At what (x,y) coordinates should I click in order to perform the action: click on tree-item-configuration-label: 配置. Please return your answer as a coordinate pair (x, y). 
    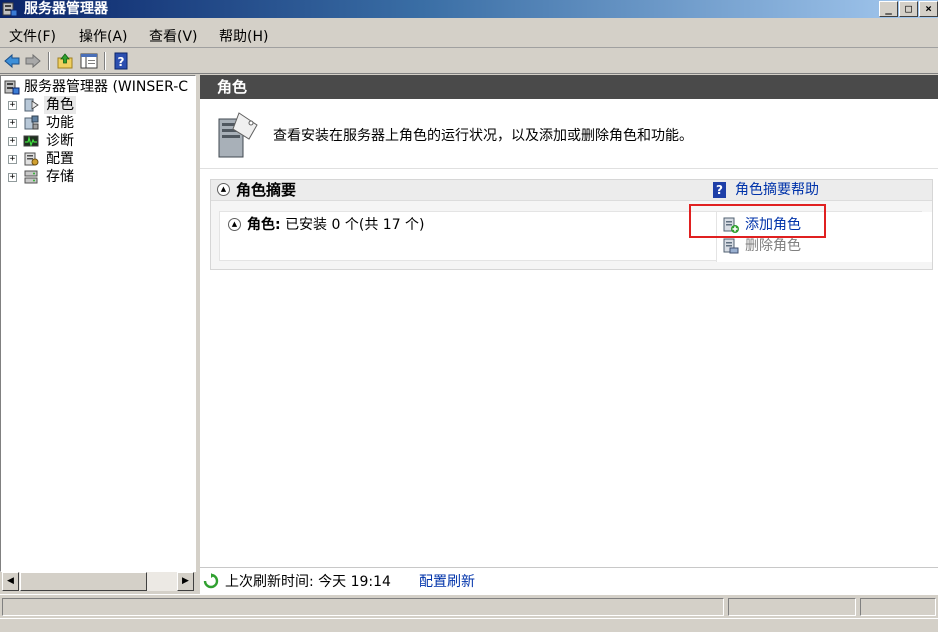
    Looking at the image, I should click on (60, 159).